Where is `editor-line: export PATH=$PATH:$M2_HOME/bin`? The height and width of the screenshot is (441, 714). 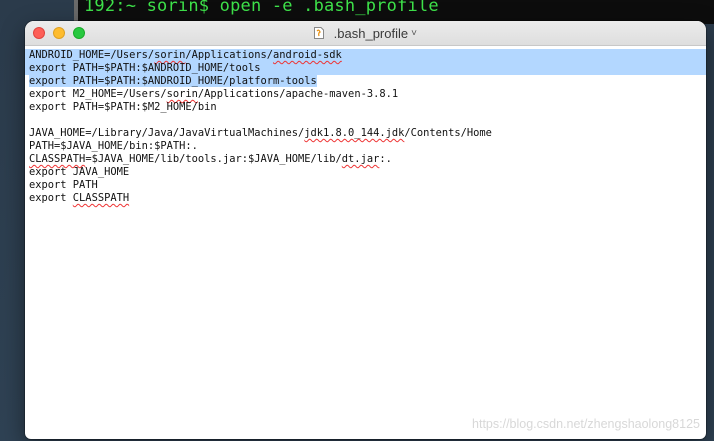
editor-line: export PATH=$PATH:$M2_HOME/bin is located at coordinates (365, 107).